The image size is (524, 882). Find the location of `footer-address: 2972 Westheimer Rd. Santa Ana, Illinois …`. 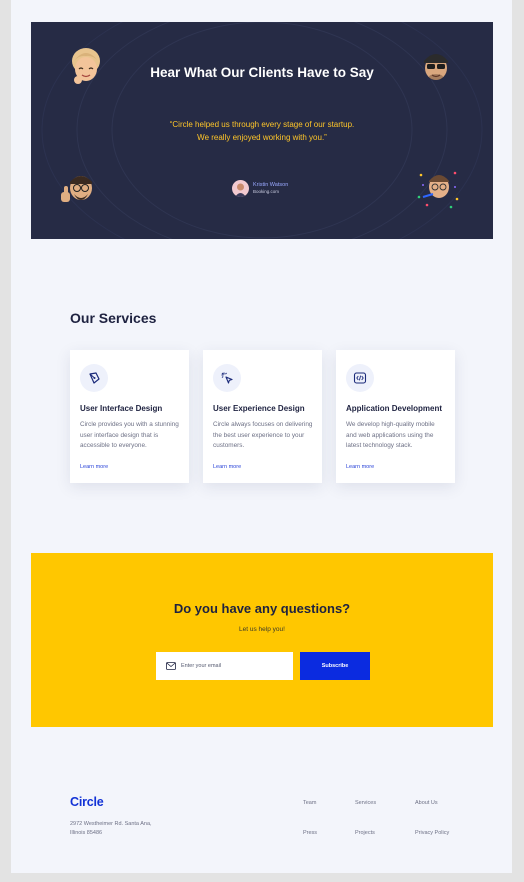

footer-address: 2972 Westheimer Rd. Santa Ana, Illinois … is located at coordinates (111, 829).